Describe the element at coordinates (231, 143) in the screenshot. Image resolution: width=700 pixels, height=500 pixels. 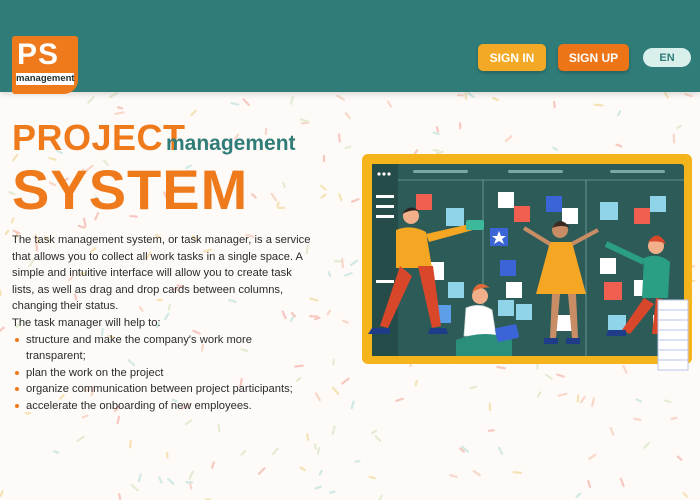
I see `title-management: management` at that location.